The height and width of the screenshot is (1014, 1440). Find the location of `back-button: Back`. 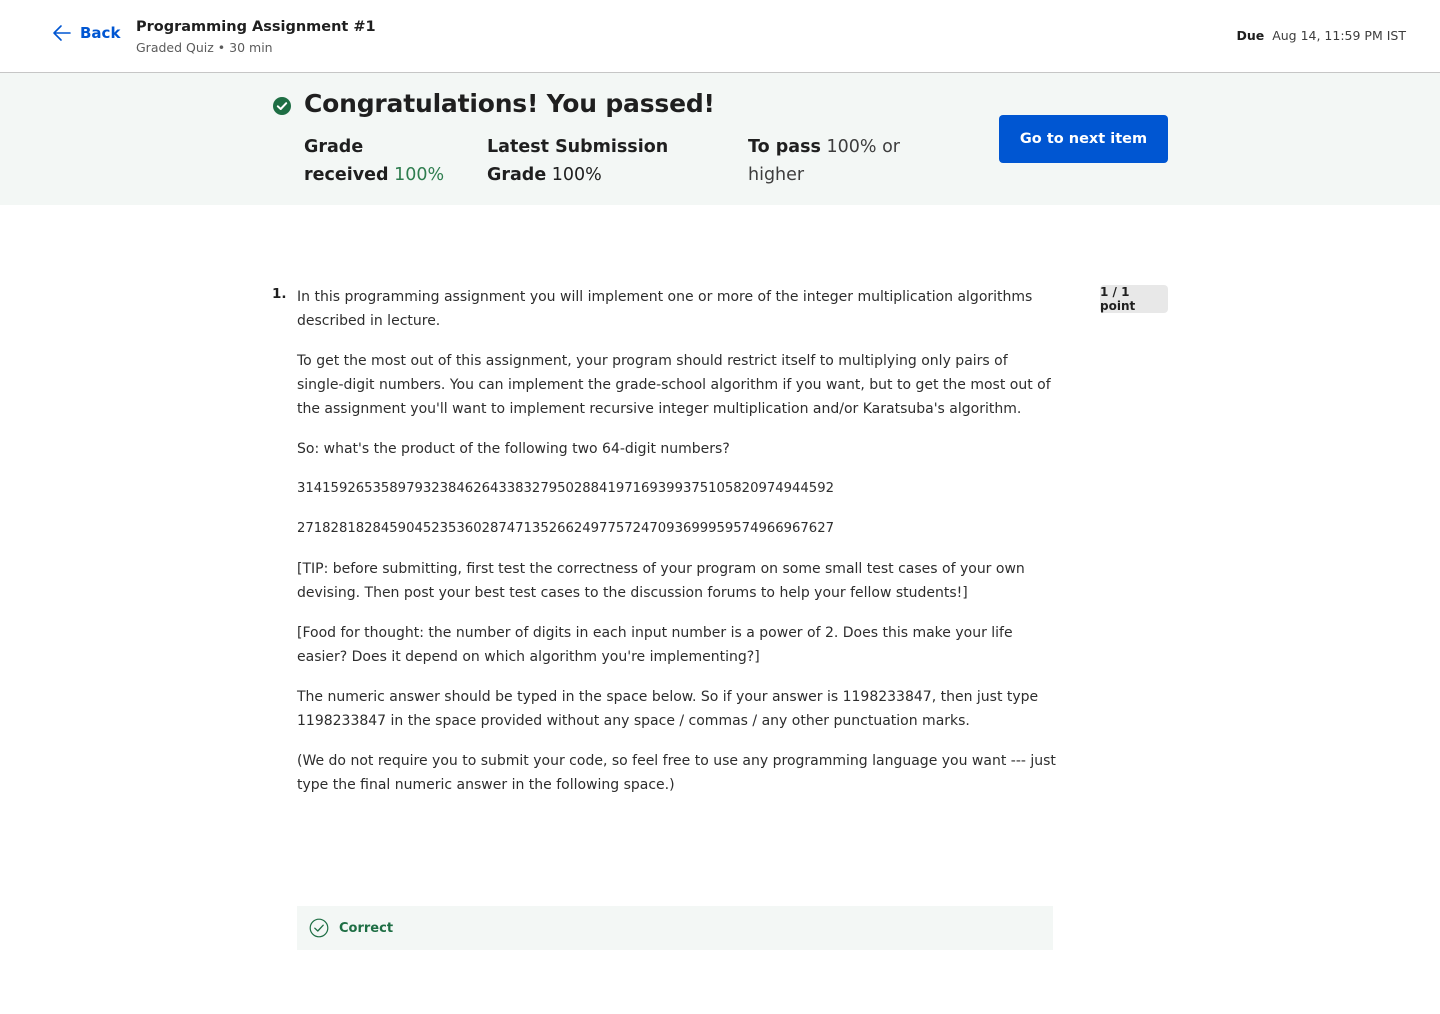

back-button: Back is located at coordinates (86, 33).